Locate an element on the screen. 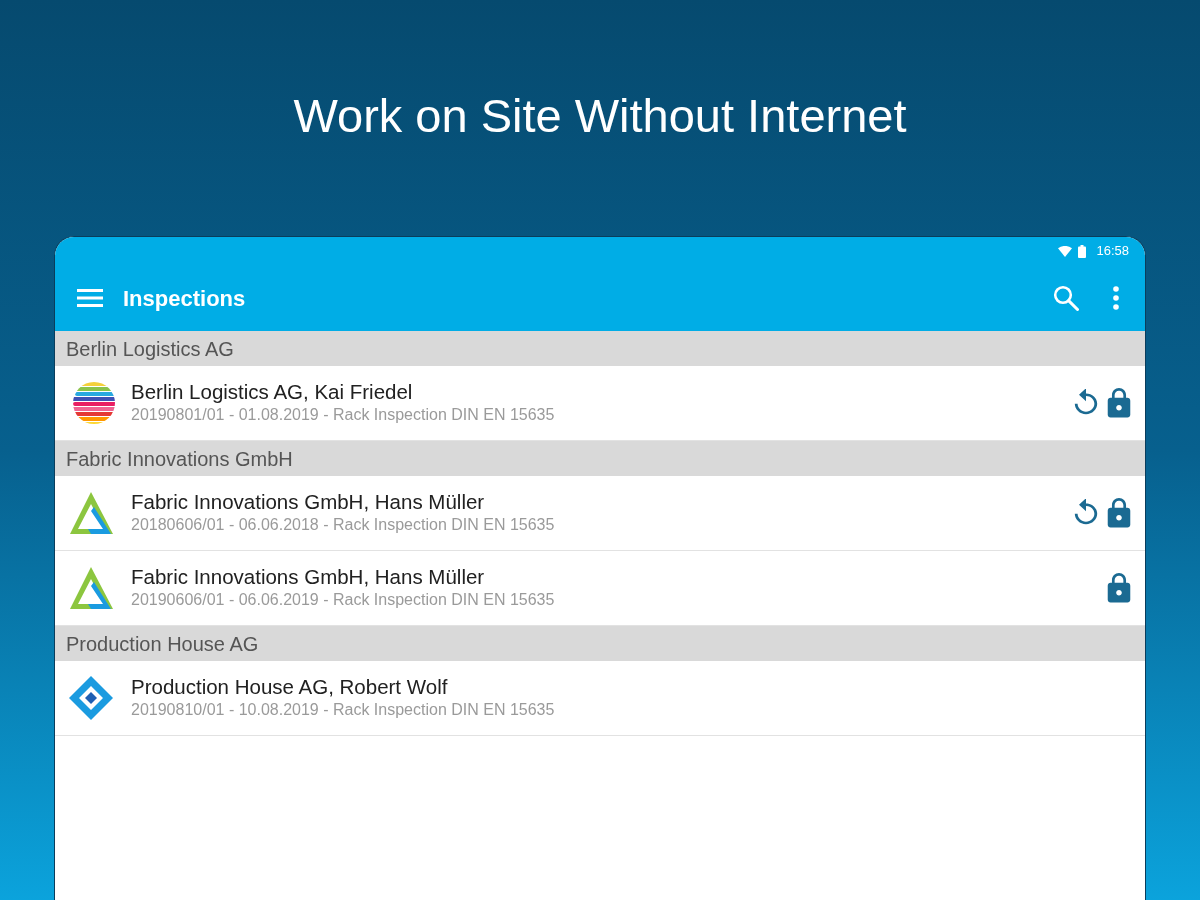 This screenshot has height=900, width=1200. headline: Work on Site Without Internet is located at coordinates (600, 115).